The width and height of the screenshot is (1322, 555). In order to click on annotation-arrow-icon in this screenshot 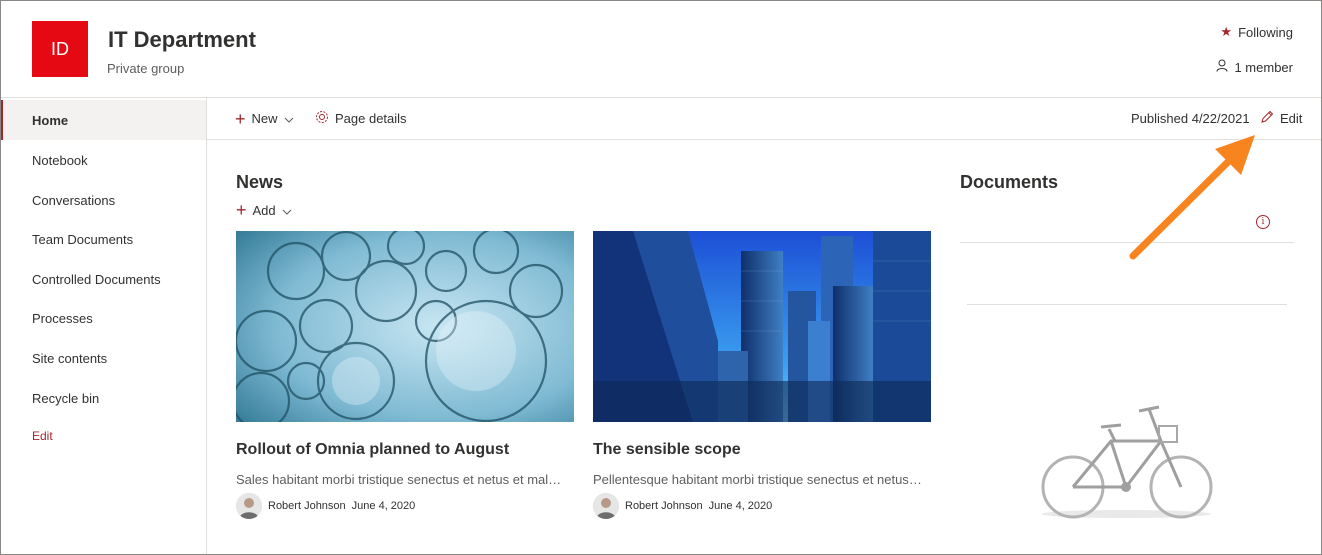, I will do `click(1191, 198)`.